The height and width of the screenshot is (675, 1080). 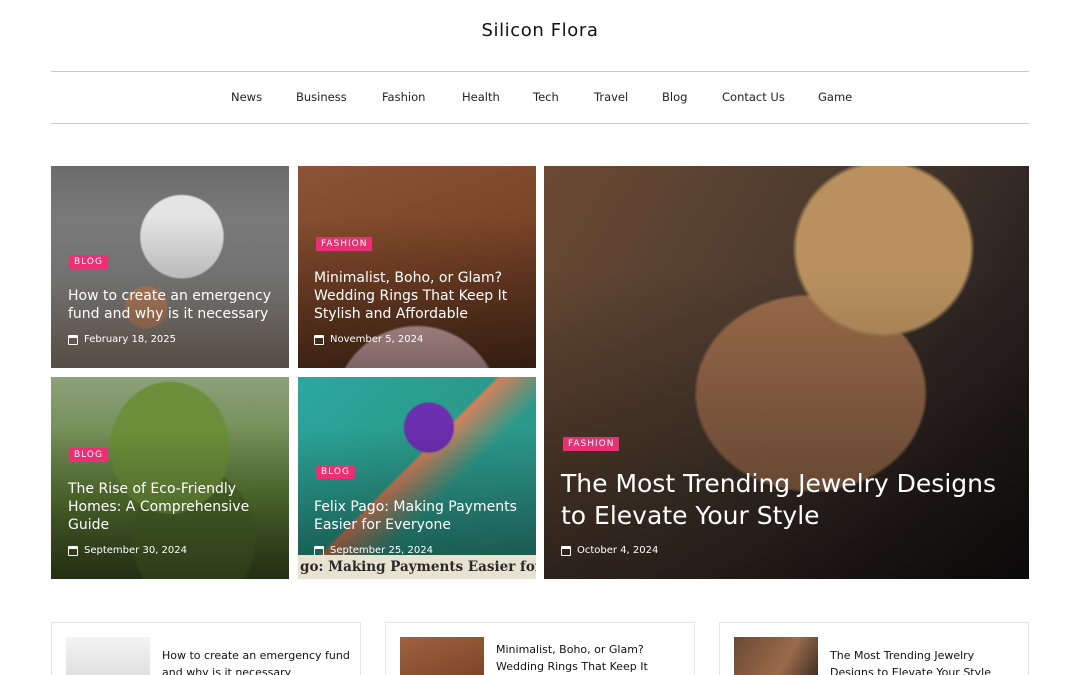 What do you see at coordinates (135, 550) in the screenshot?
I see `card-date-text: September 30, 2024` at bounding box center [135, 550].